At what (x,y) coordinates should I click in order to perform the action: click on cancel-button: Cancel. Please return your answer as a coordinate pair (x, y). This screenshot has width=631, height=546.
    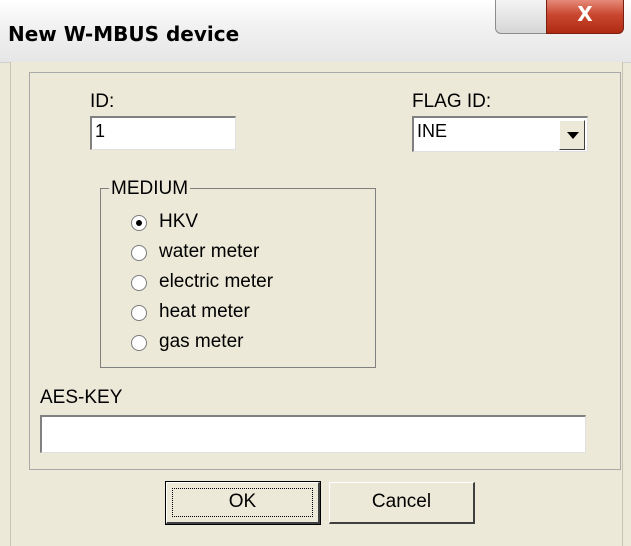
    Looking at the image, I should click on (402, 503).